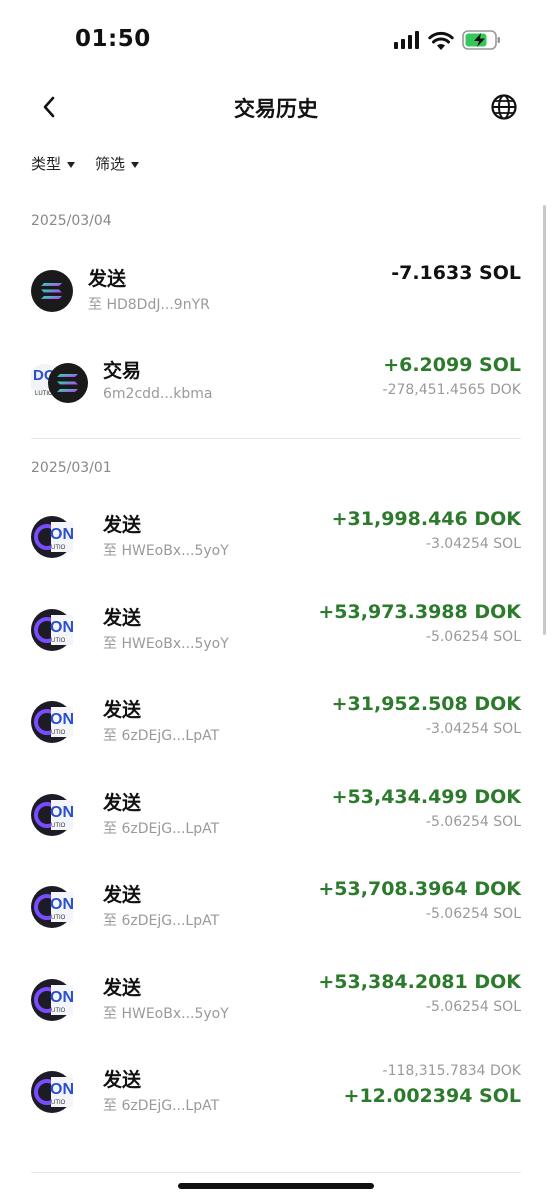 The image size is (552, 1200). I want to click on transaction-type: 交易, so click(122, 371).